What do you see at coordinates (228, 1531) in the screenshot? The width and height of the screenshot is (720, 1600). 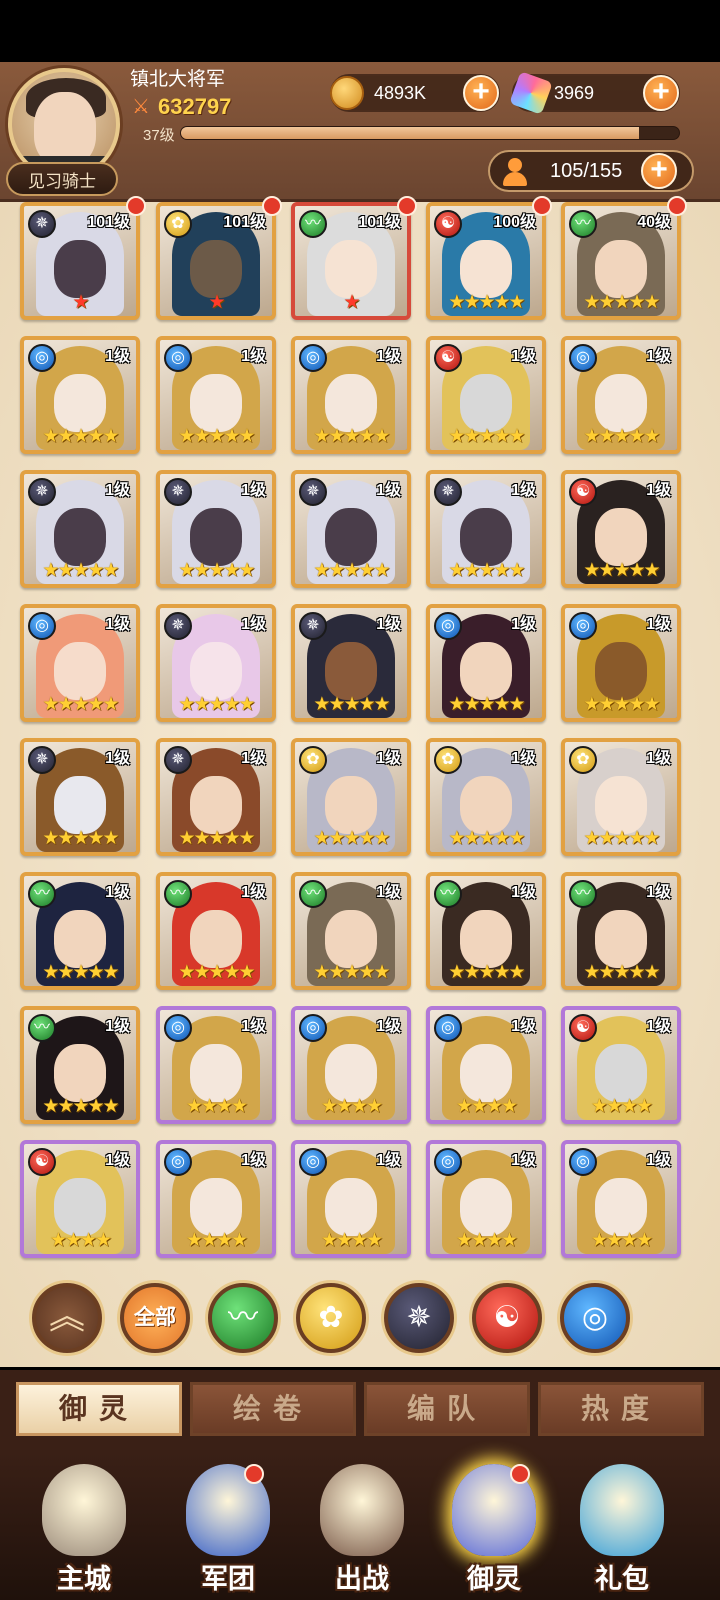 I see `nav-fist-shield: 军团` at bounding box center [228, 1531].